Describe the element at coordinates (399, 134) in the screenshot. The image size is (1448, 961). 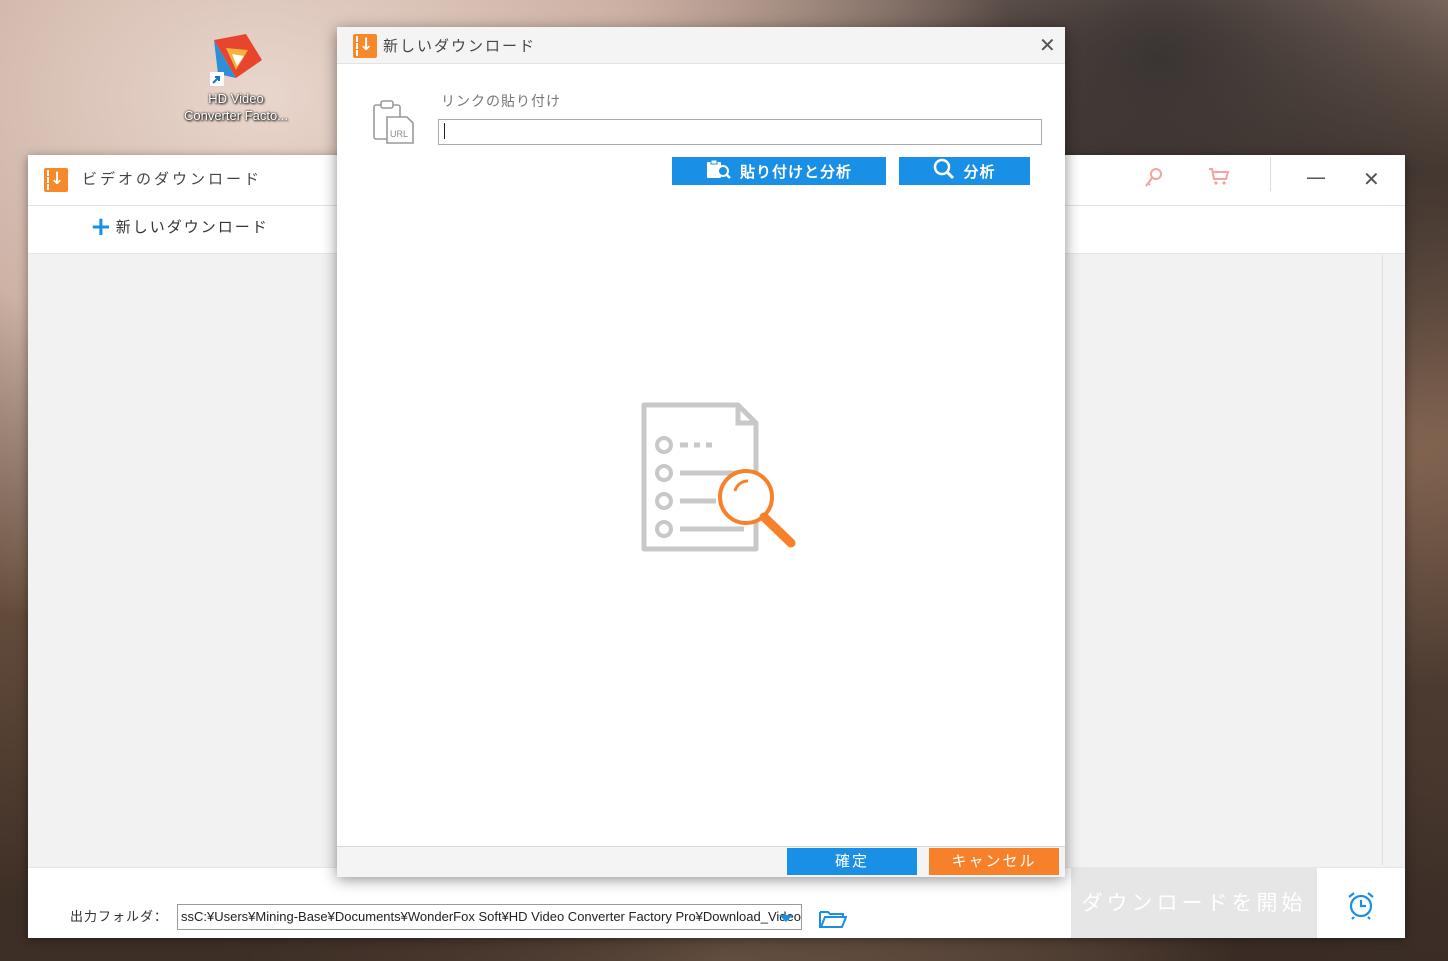
I see `svg-text: URL` at that location.